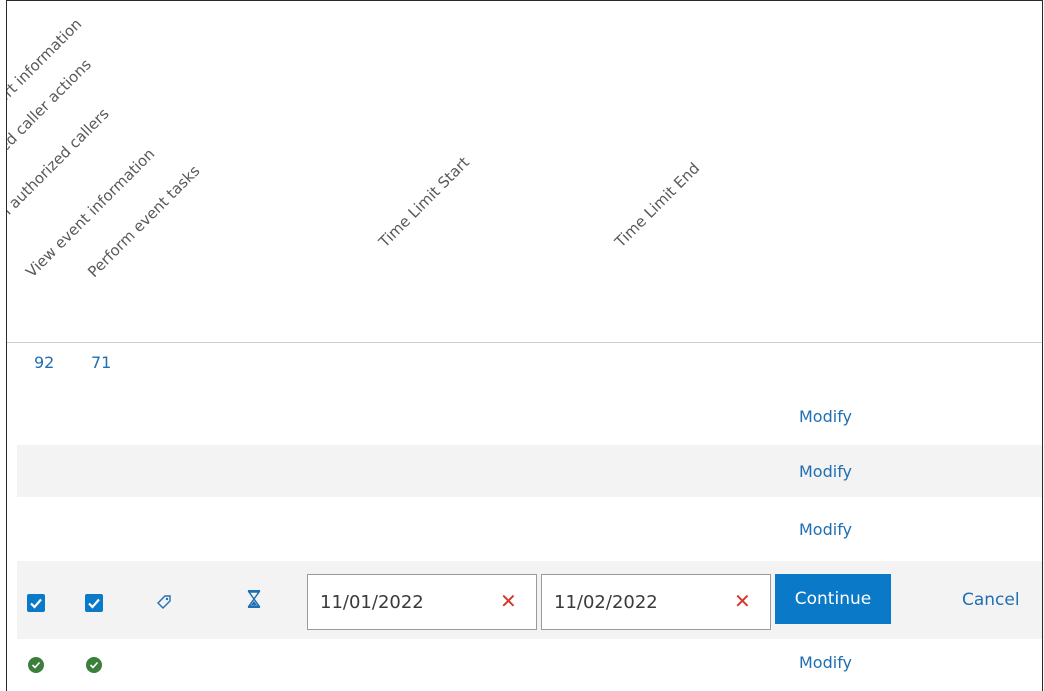 Image resolution: width=1044 pixels, height=691 pixels. I want to click on time-limit-start-field: 11/01/2022 ✕, so click(422, 602).